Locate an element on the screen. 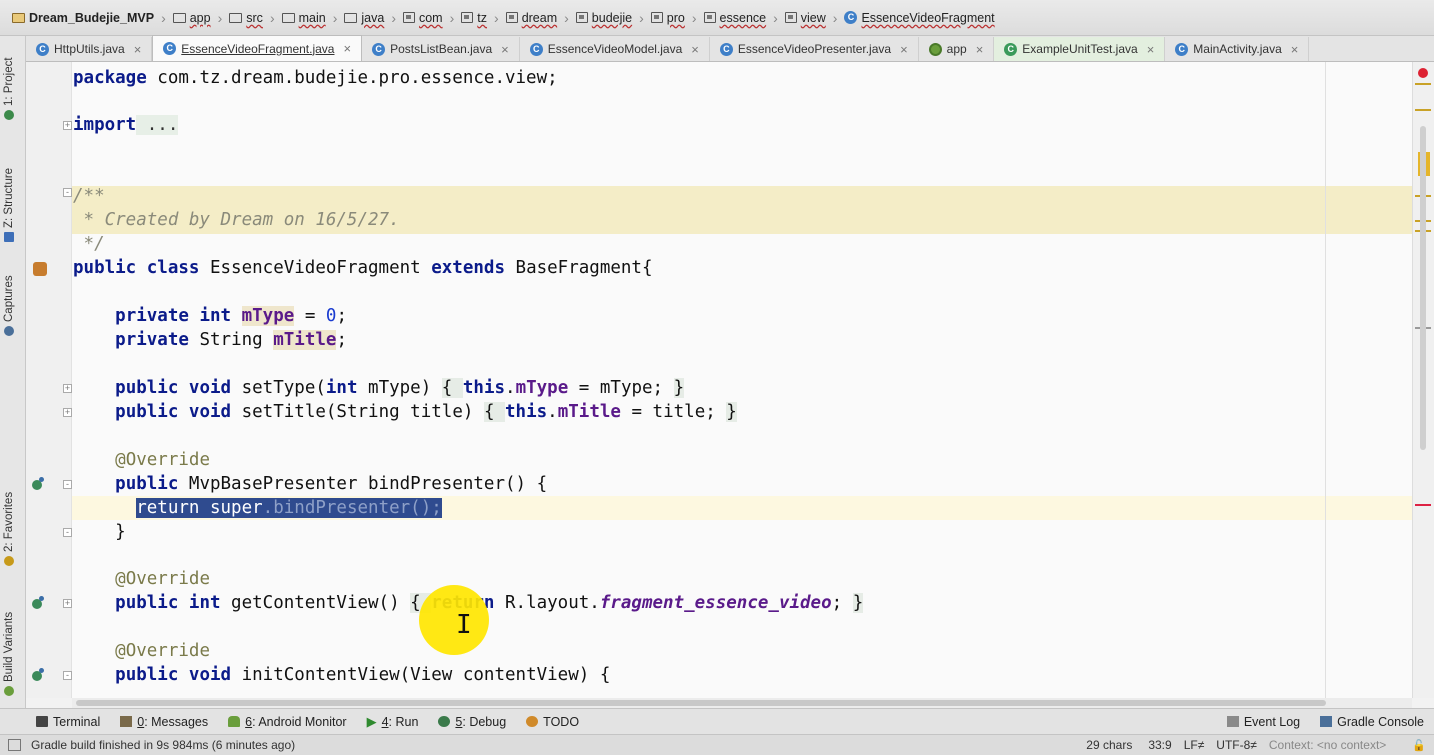  breadcrumb-item: Dream_Budejie_MVP is located at coordinates (83, 18).